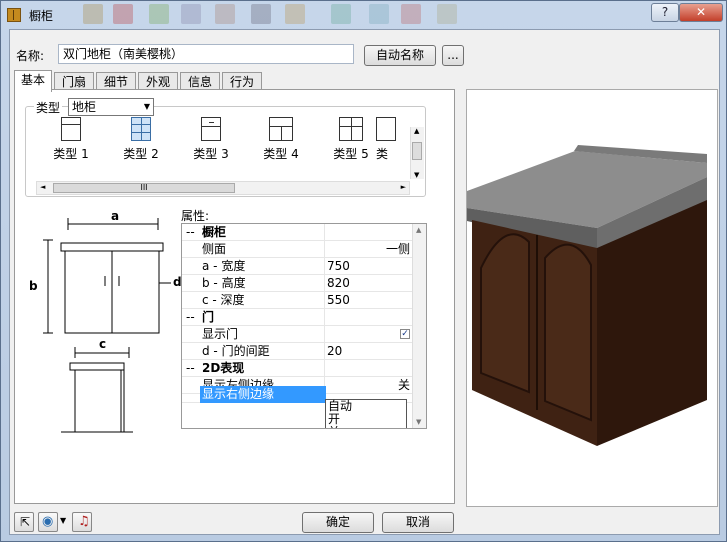 The width and height of the screenshot is (727, 542). Describe the element at coordinates (141, 154) in the screenshot. I see `type-option-label: 类型 2` at that location.